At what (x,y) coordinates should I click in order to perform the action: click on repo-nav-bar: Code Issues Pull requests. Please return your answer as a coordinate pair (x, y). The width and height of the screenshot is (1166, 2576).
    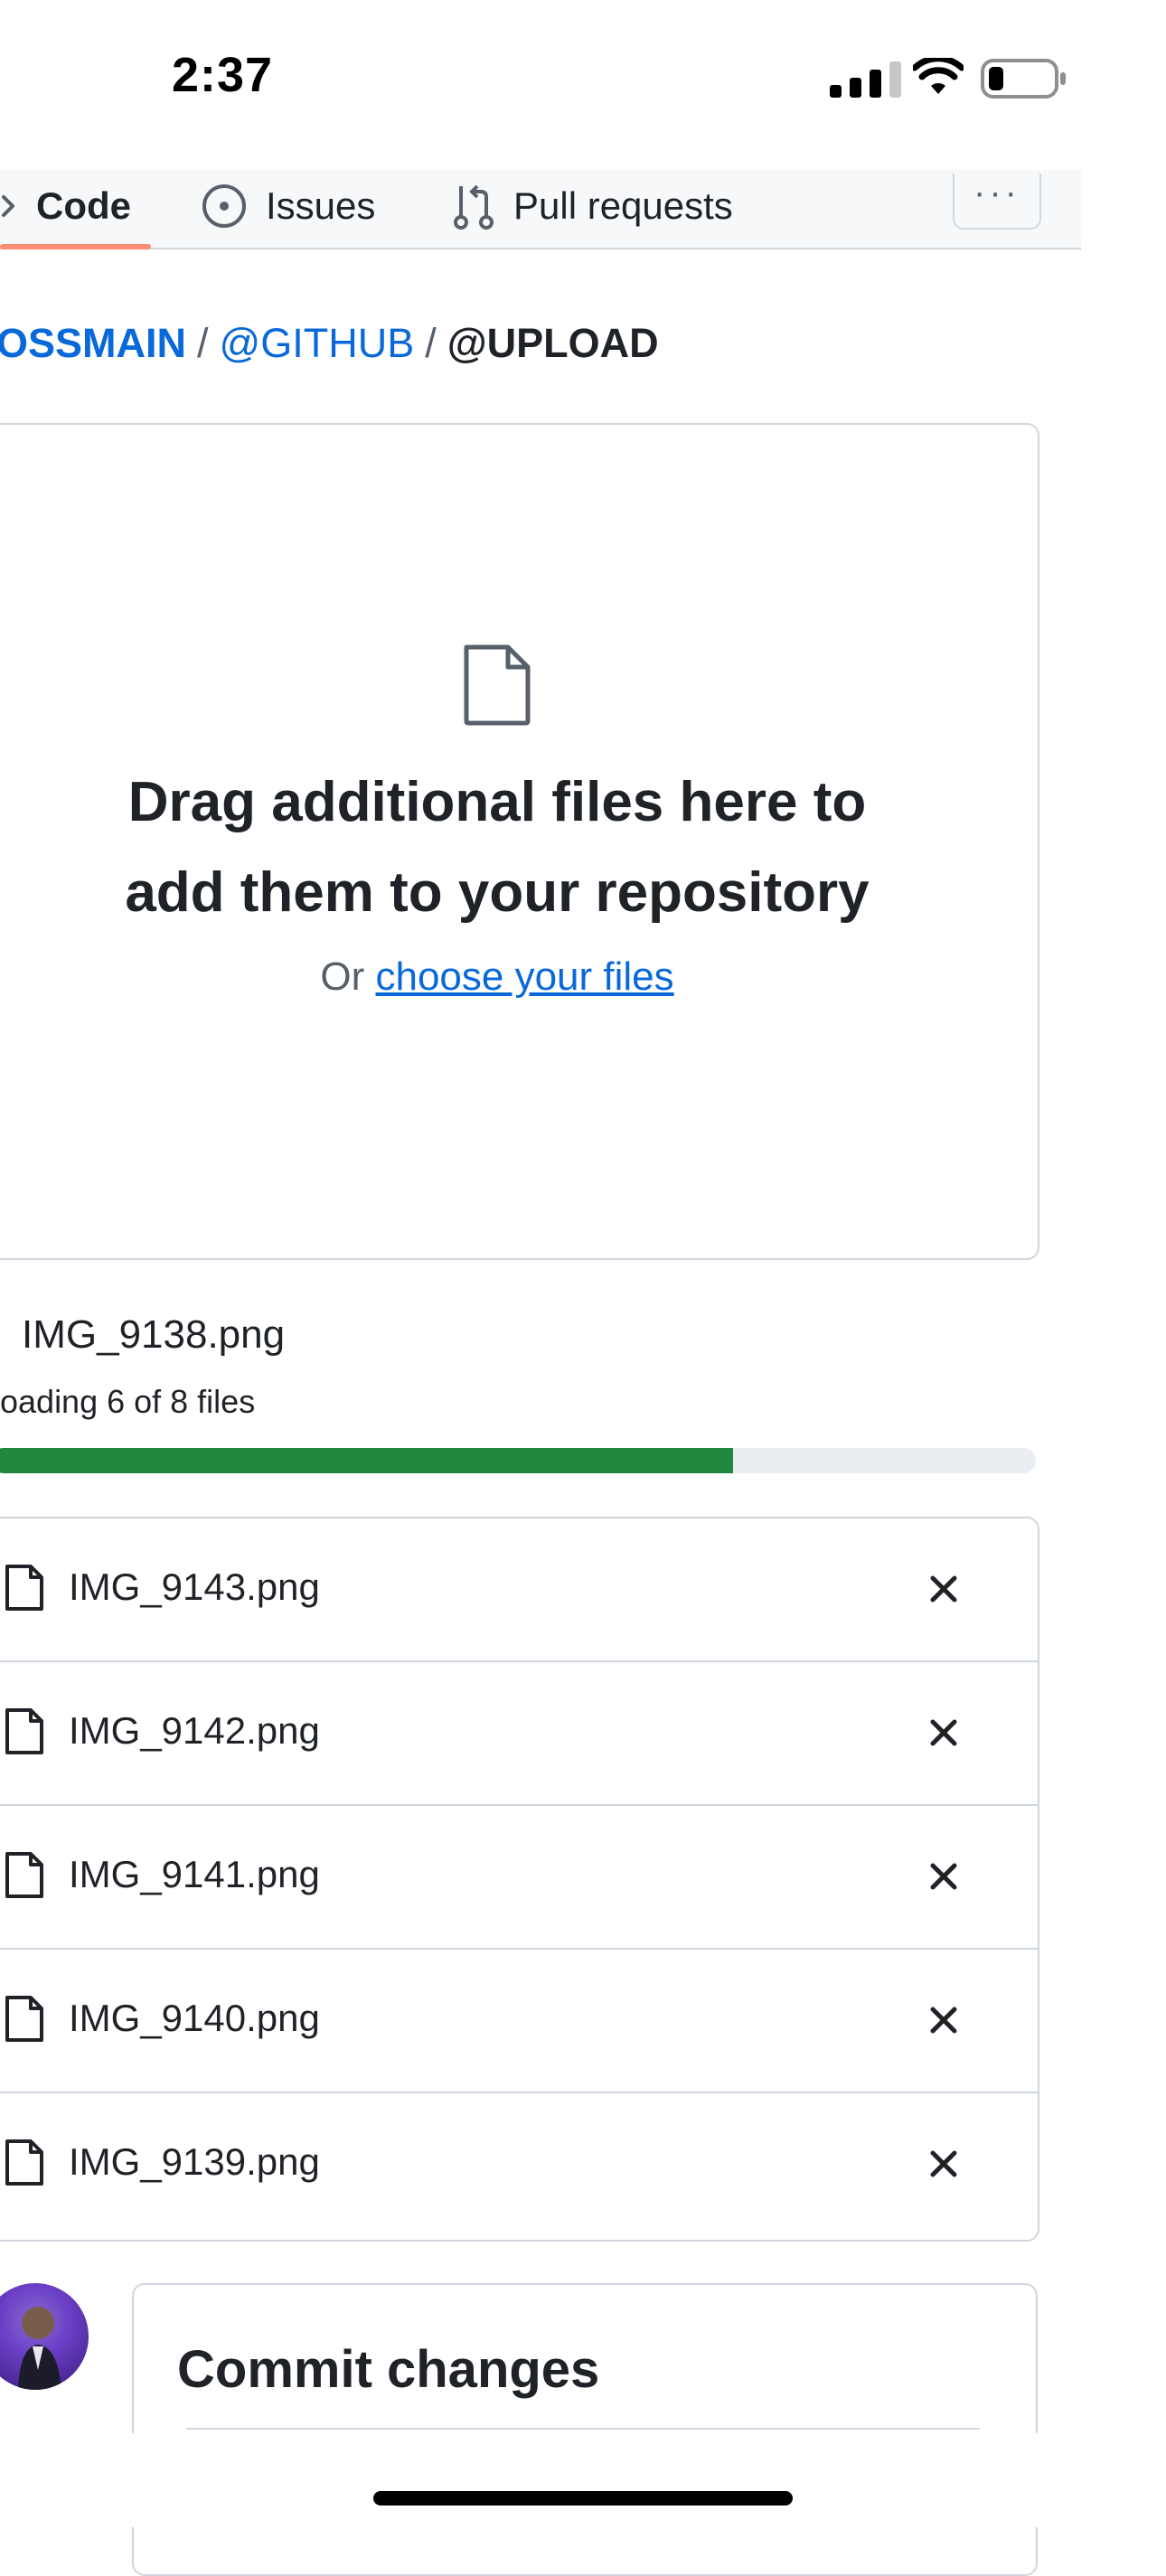
    Looking at the image, I should click on (541, 210).